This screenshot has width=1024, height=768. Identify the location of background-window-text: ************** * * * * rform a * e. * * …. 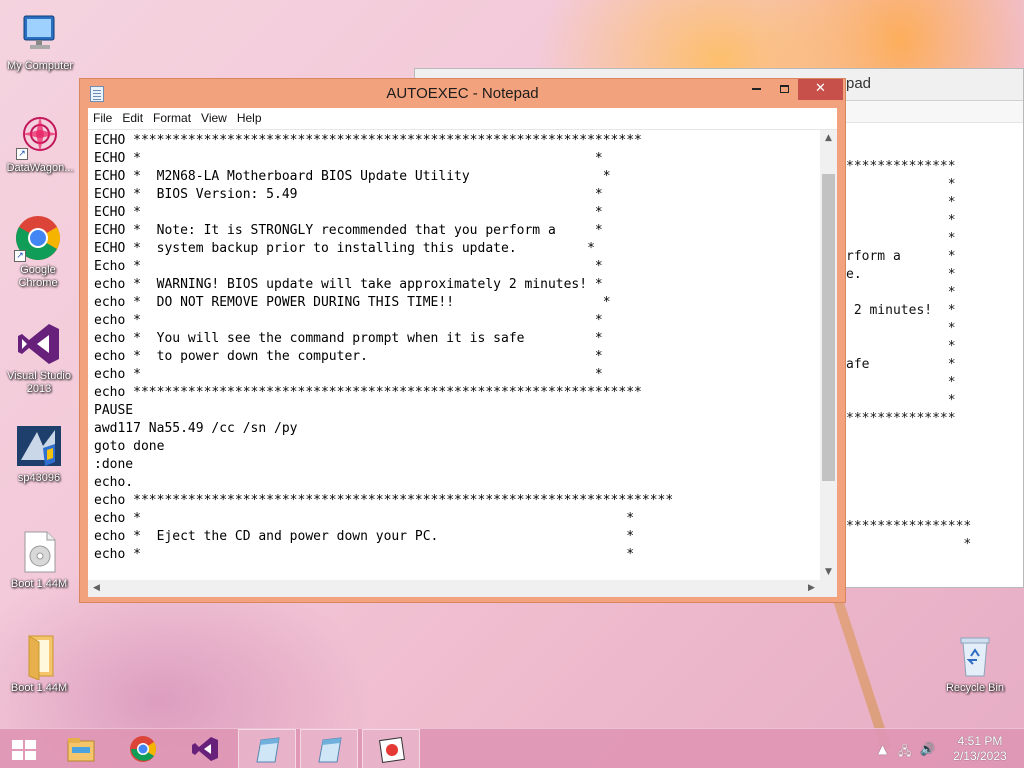
(909, 355).